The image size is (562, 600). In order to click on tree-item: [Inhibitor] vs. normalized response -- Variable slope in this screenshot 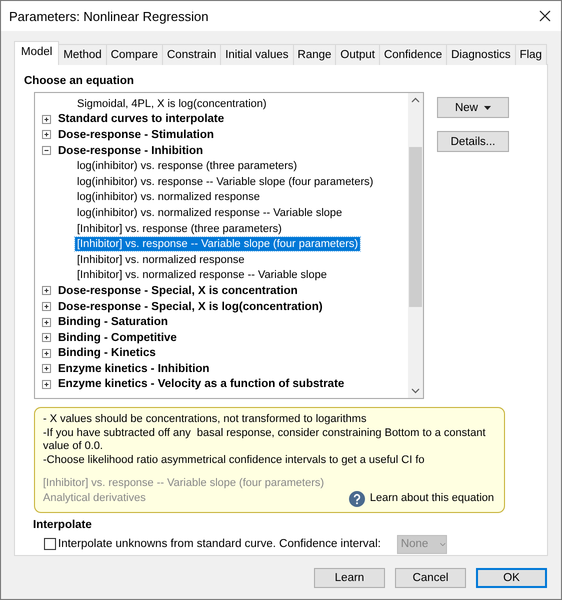, I will do `click(202, 275)`.